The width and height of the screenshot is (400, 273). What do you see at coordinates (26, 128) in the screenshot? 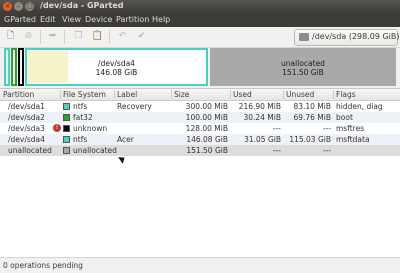
I see `partition-name: /dev/sda3` at bounding box center [26, 128].